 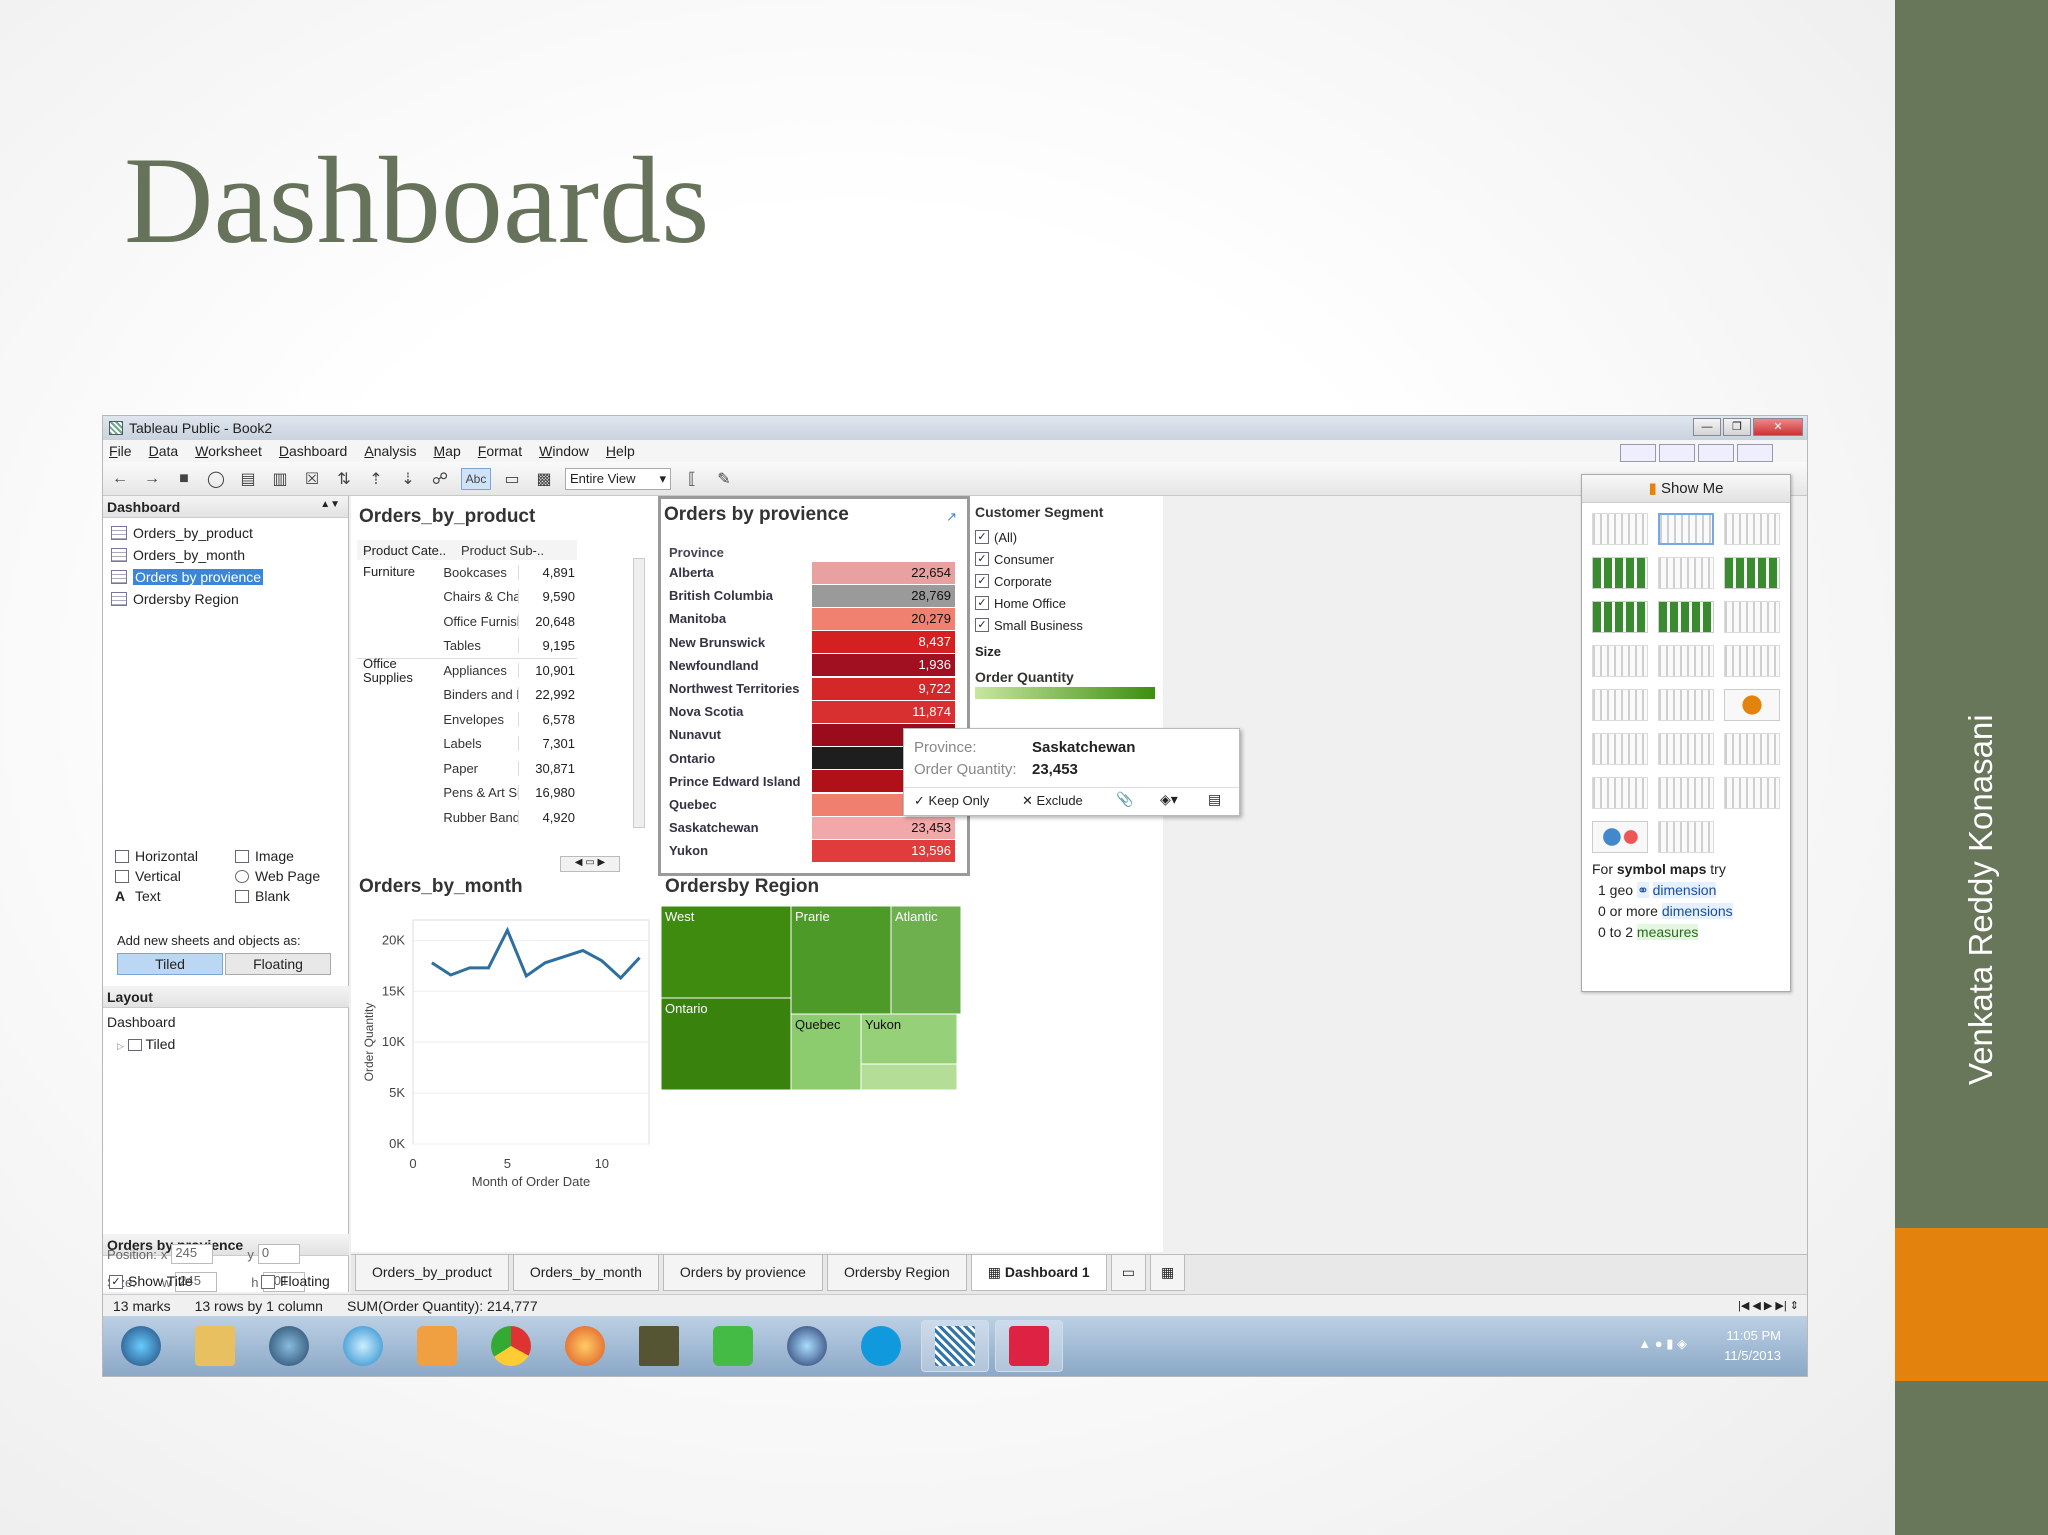 What do you see at coordinates (1620, 529) in the screenshot?
I see `text-table-icon` at bounding box center [1620, 529].